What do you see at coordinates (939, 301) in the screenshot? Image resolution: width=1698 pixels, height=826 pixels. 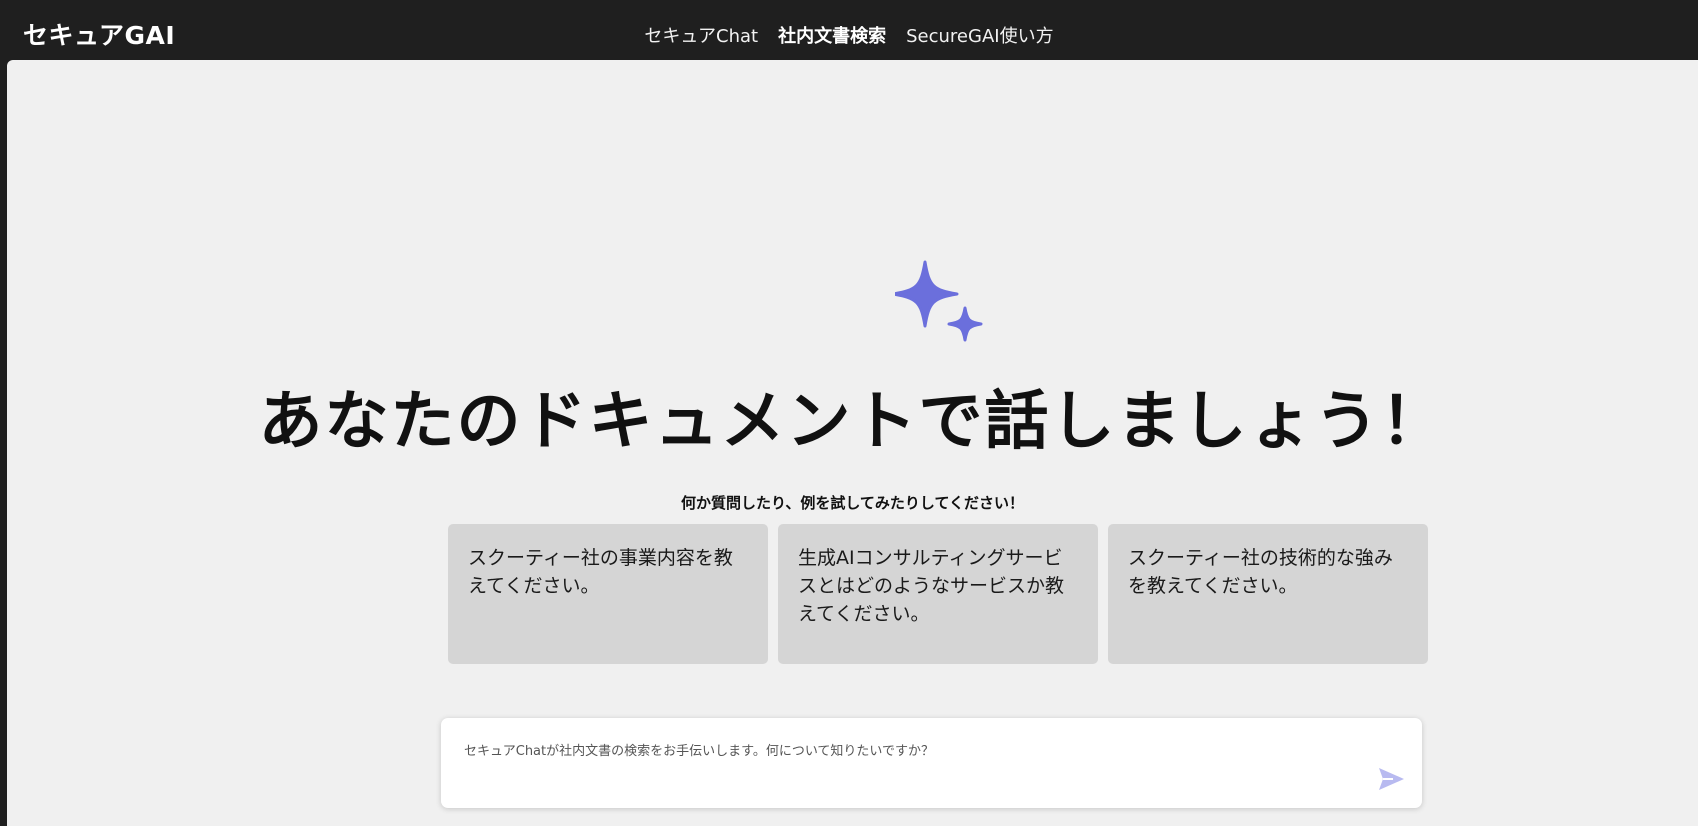 I see `sparkle-icon` at bounding box center [939, 301].